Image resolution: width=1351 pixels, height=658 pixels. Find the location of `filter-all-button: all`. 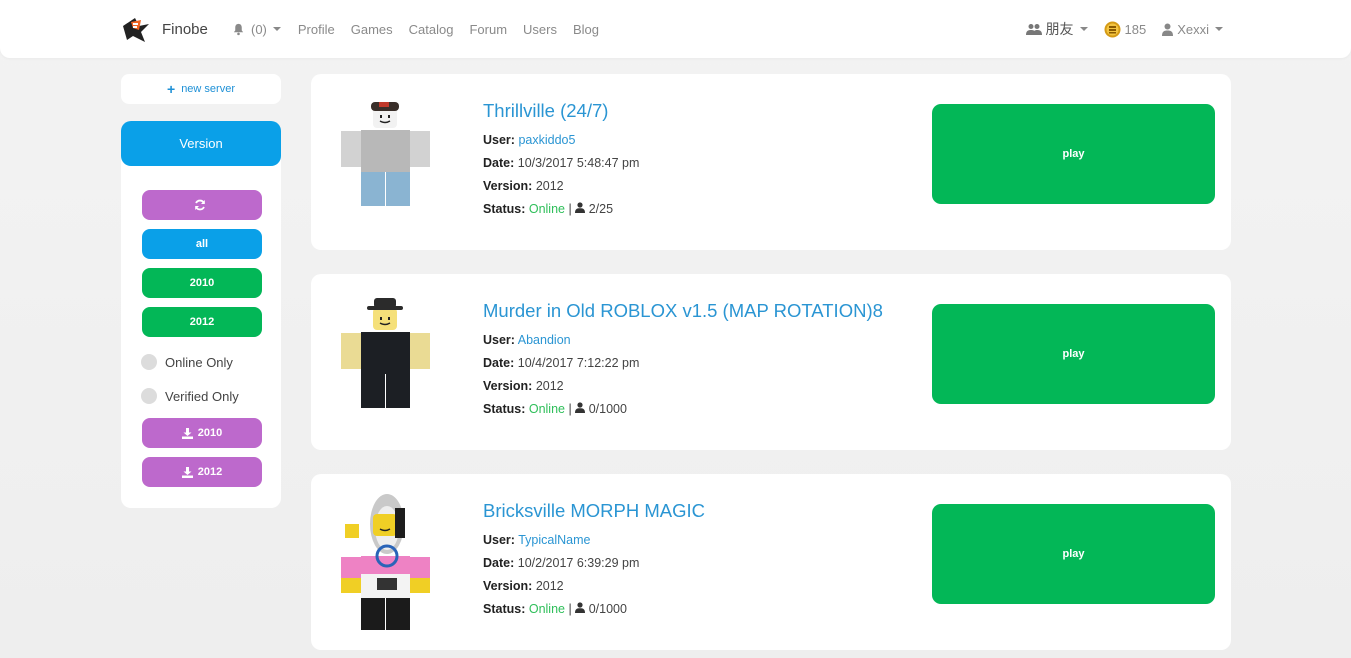

filter-all-button: all is located at coordinates (202, 244).